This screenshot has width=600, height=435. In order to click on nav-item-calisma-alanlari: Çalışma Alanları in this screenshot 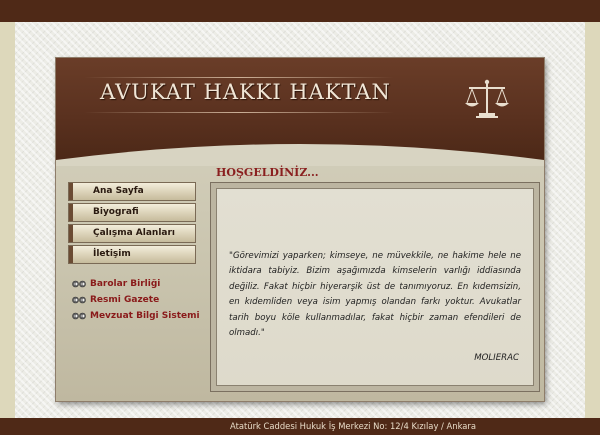, I will do `click(132, 233)`.